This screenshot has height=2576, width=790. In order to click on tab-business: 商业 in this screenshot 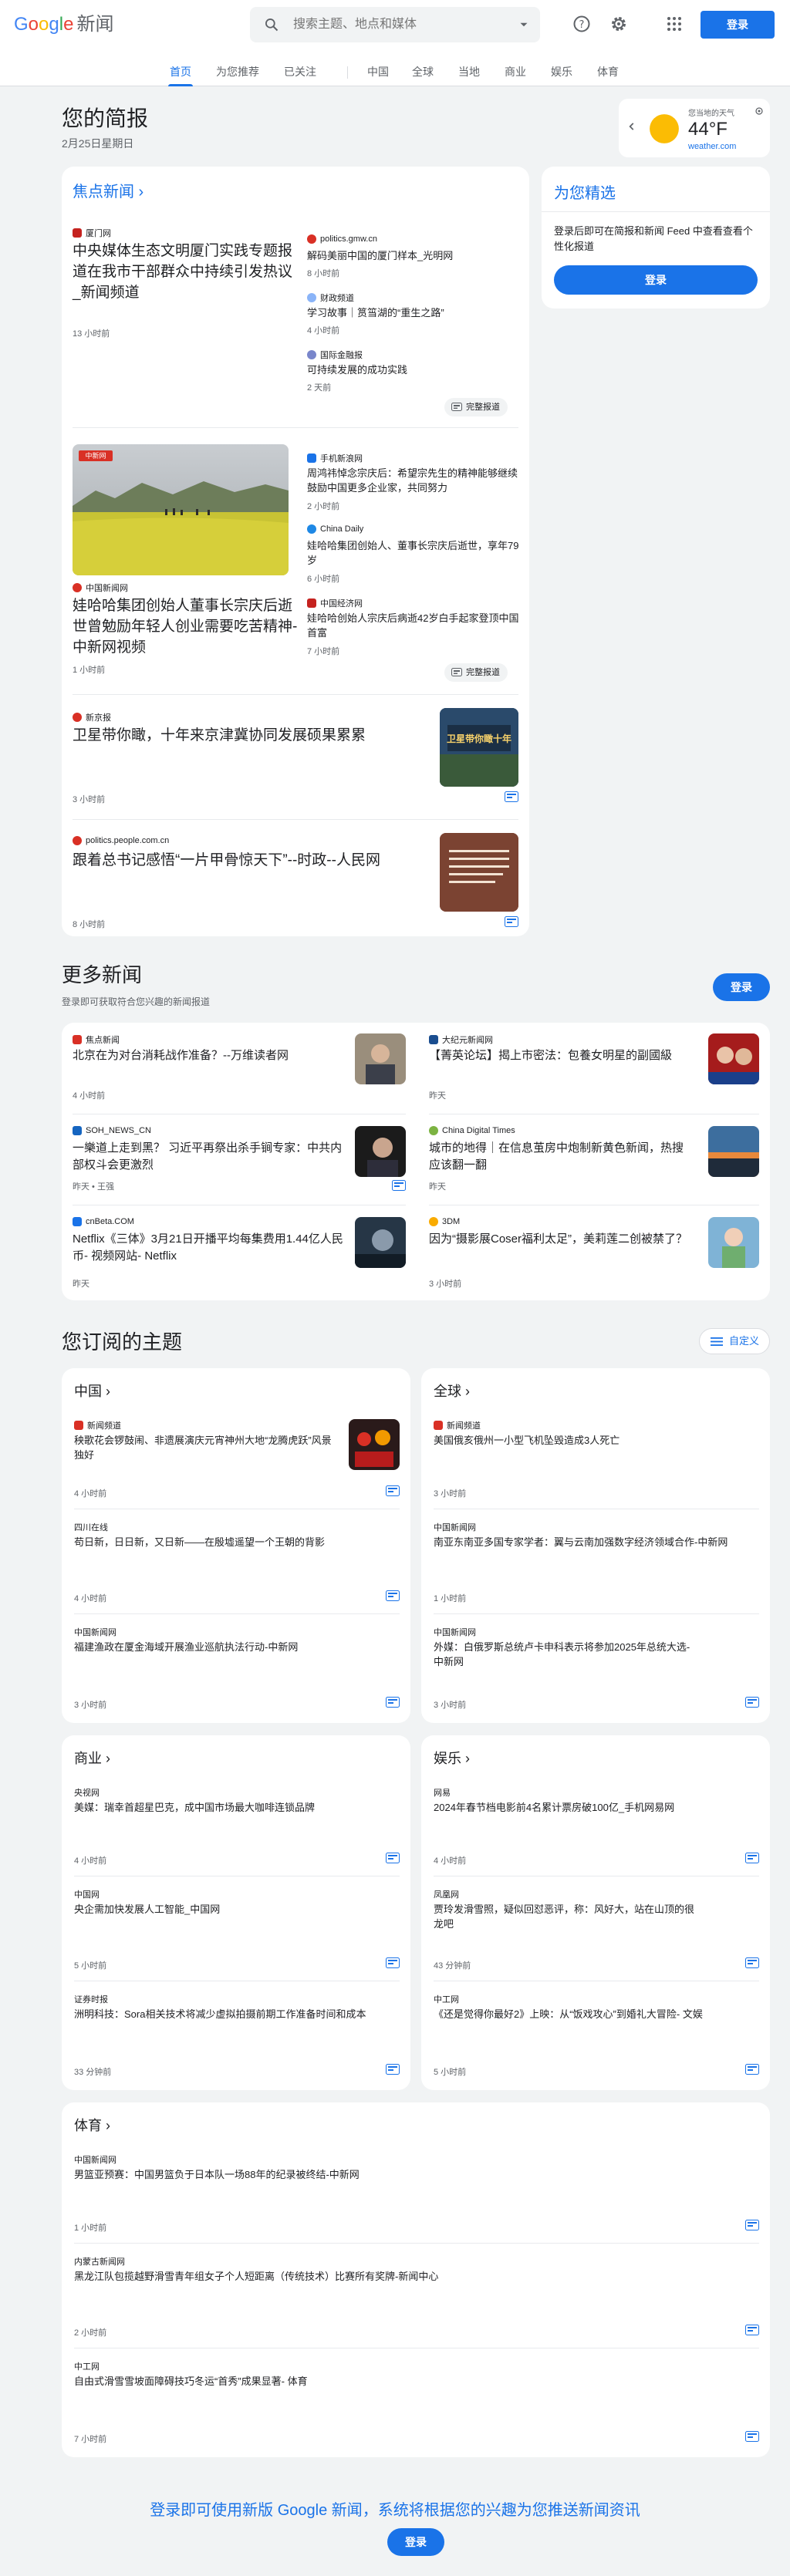, I will do `click(515, 74)`.